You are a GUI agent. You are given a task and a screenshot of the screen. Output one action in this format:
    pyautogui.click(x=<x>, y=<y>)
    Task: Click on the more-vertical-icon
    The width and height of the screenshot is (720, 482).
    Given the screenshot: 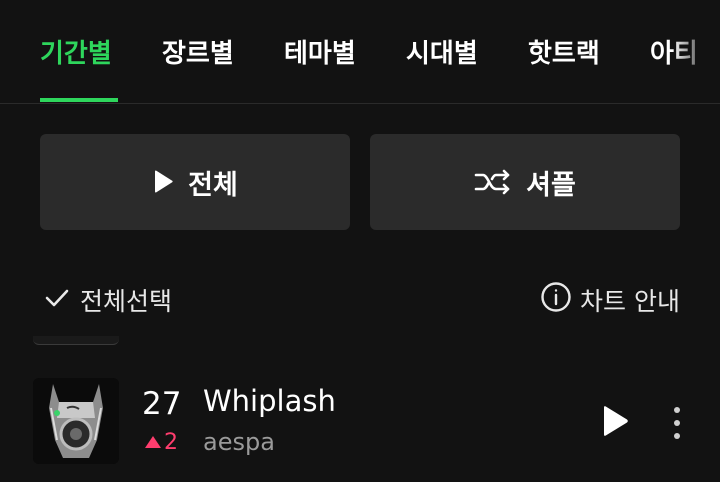 What is the action you would take?
    pyautogui.click(x=677, y=425)
    